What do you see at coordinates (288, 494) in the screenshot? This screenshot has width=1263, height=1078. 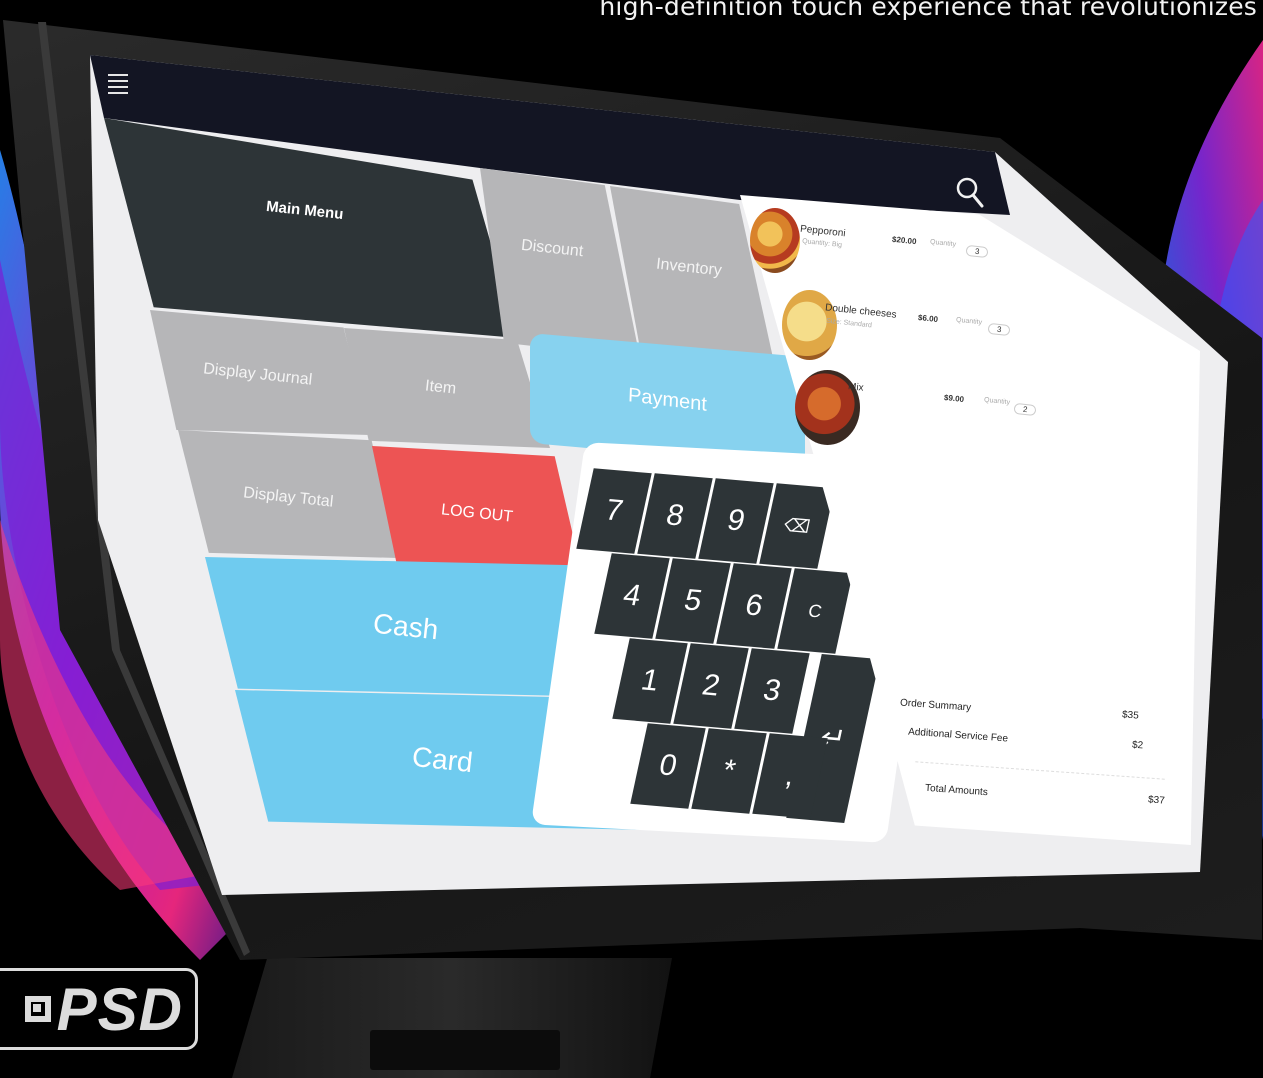 I see `display-total-tile: Display Total` at bounding box center [288, 494].